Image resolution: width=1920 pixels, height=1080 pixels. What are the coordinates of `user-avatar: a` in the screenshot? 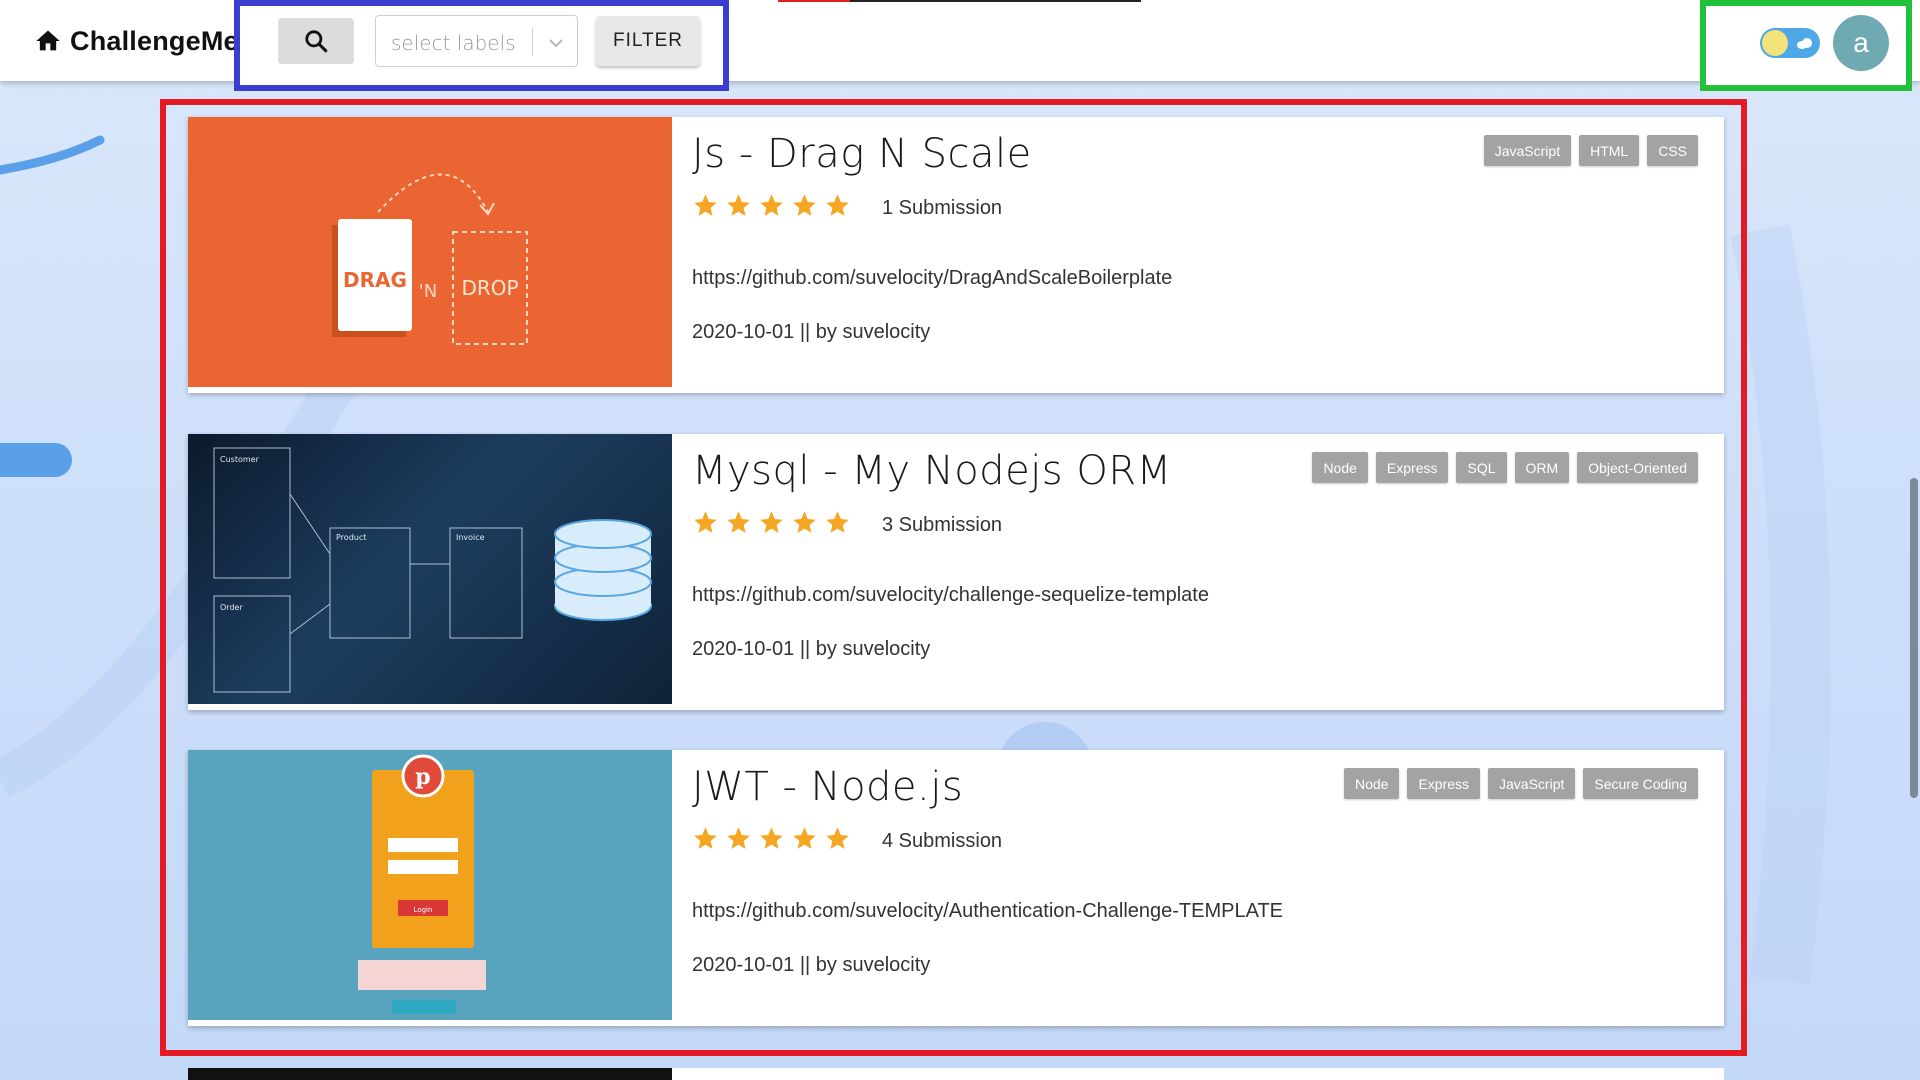 It's located at (1861, 43).